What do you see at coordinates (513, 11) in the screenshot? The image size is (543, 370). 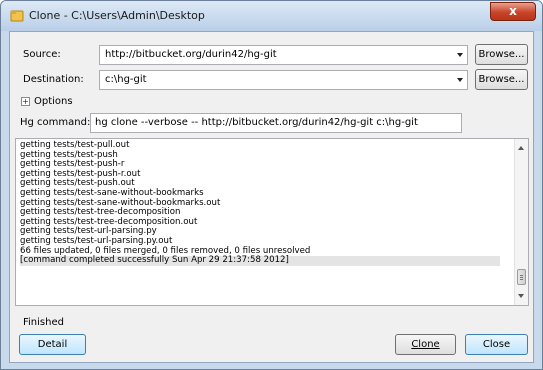 I see `window-close-button: x` at bounding box center [513, 11].